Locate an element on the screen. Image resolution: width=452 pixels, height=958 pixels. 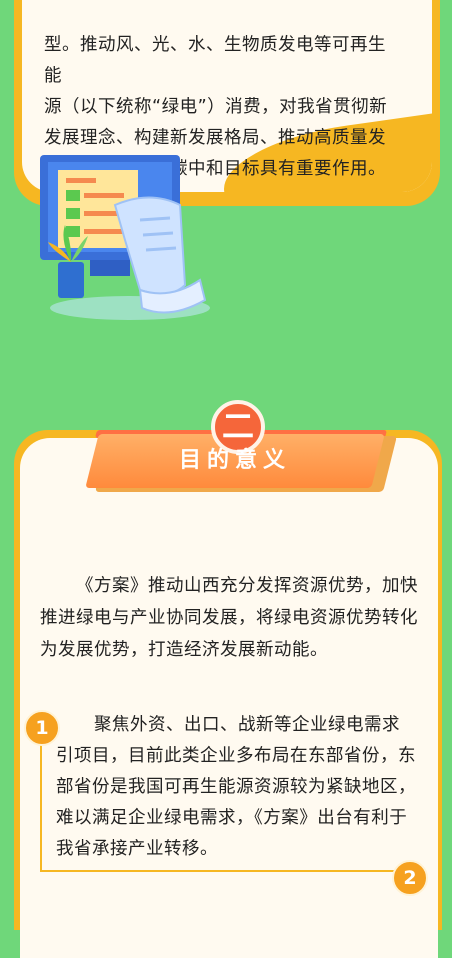
section-title: 目的意义 is located at coordinates (234, 460).